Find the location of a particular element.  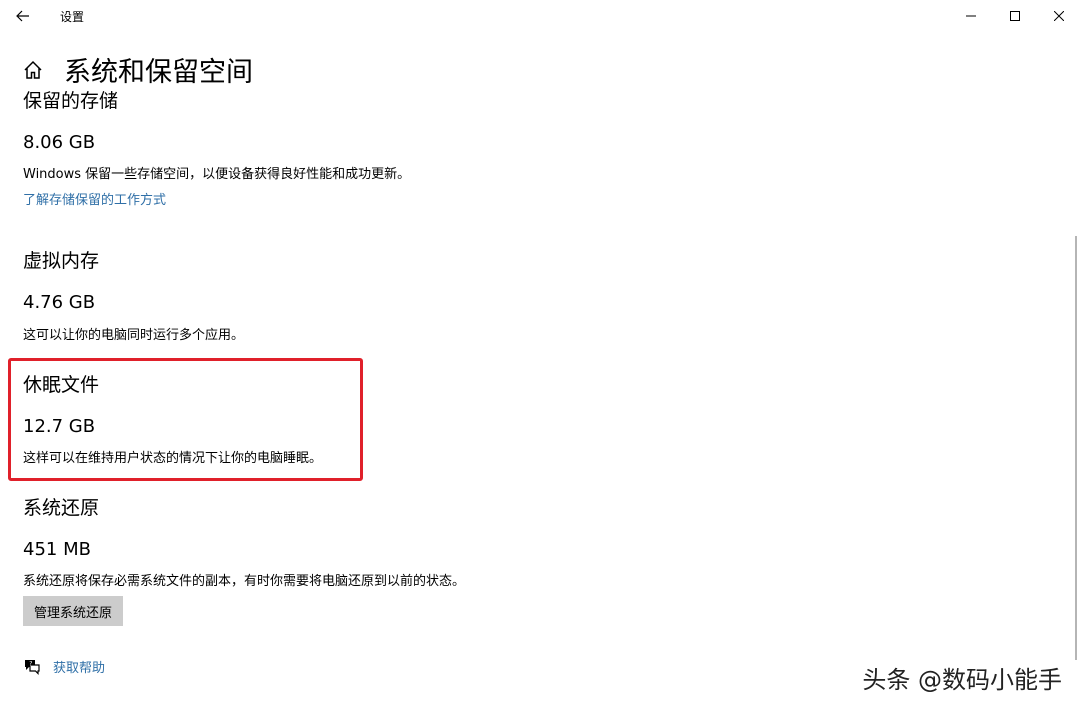

reserved-size: 8.06 GB is located at coordinates (59, 142).